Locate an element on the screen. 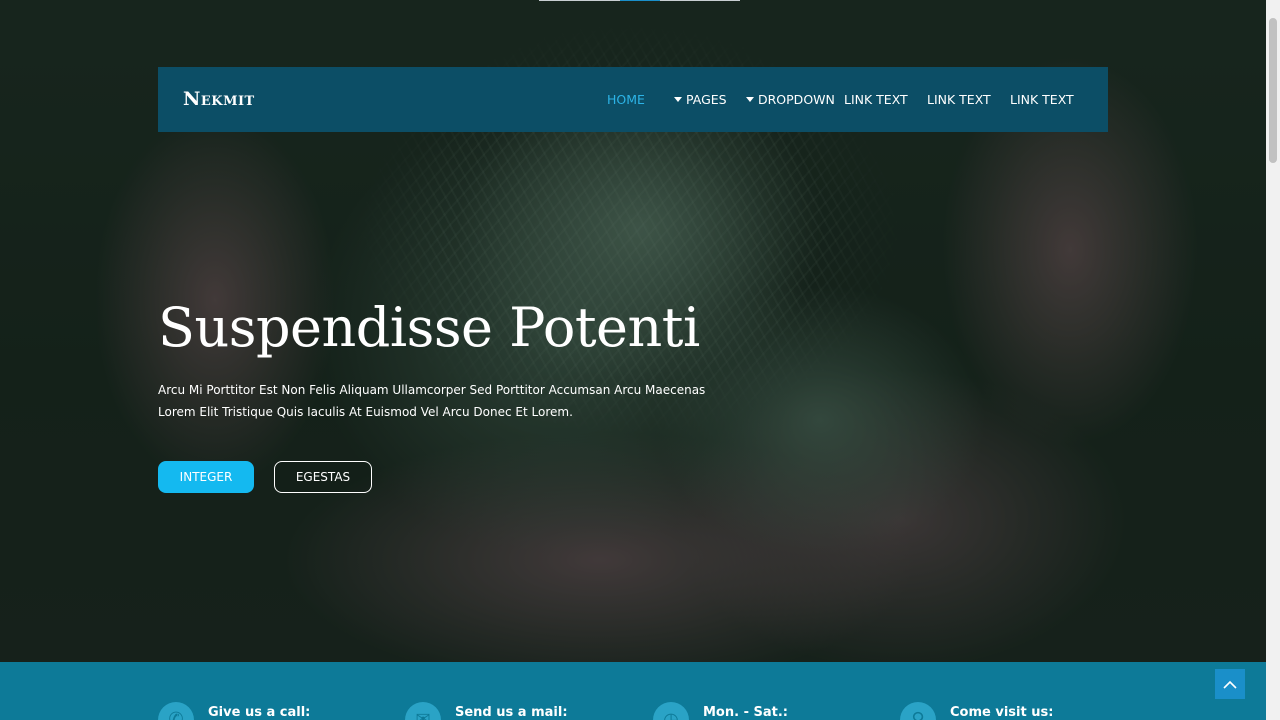  integer-button-label: INTEGER is located at coordinates (206, 477).